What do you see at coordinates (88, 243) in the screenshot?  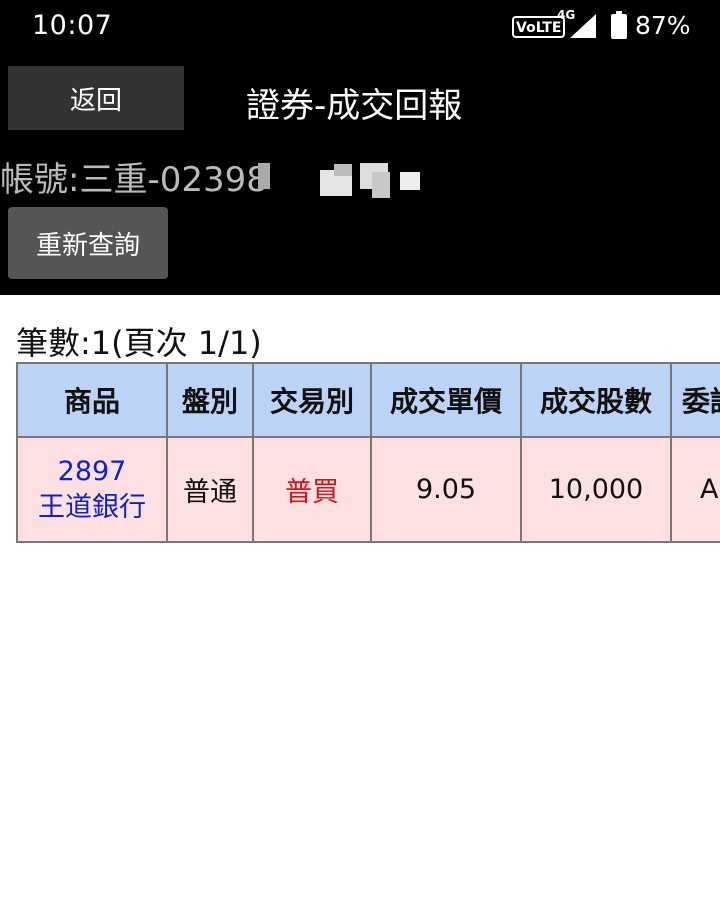 I see `requery-button: 重新查詢` at bounding box center [88, 243].